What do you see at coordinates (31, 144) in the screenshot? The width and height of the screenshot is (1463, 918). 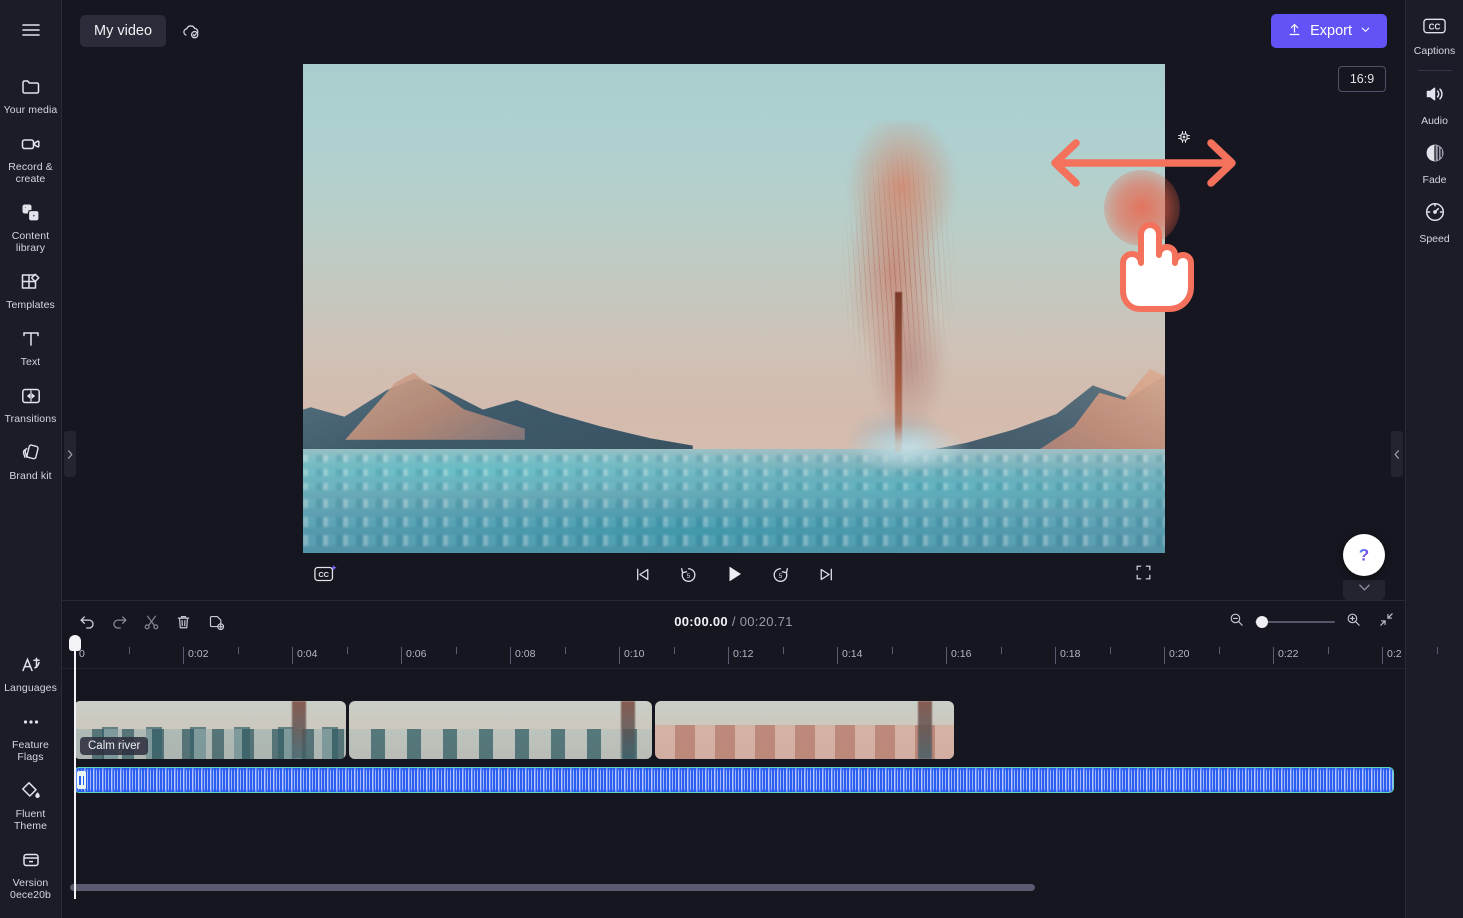 I see `video-camera-icon` at bounding box center [31, 144].